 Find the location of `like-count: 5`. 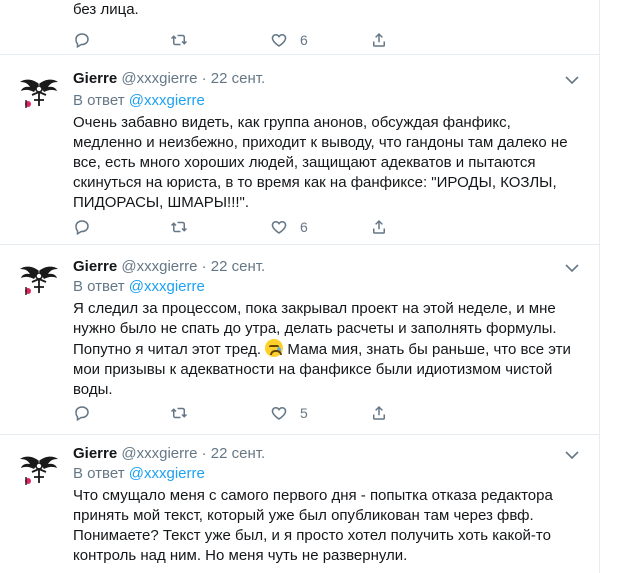

like-count: 5 is located at coordinates (304, 413).